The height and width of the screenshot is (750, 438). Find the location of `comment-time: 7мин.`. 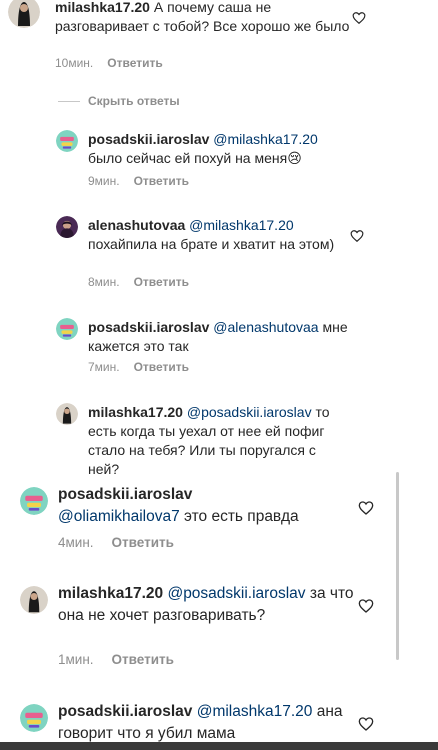

comment-time: 7мин. is located at coordinates (104, 367).